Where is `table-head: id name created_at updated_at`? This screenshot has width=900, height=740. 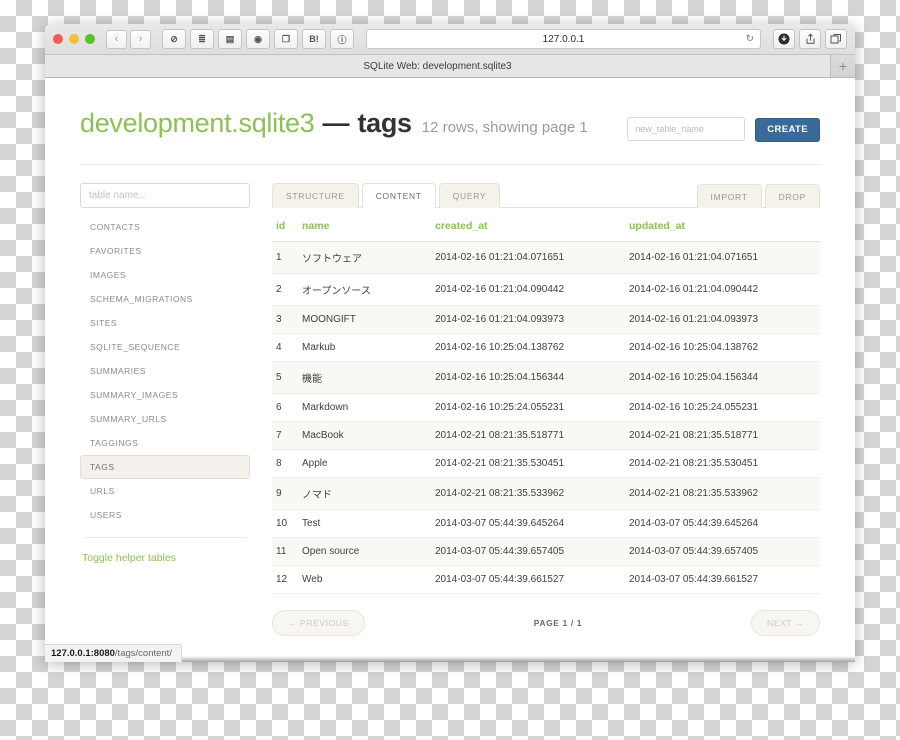
table-head: id name created_at updated_at is located at coordinates (546, 225).